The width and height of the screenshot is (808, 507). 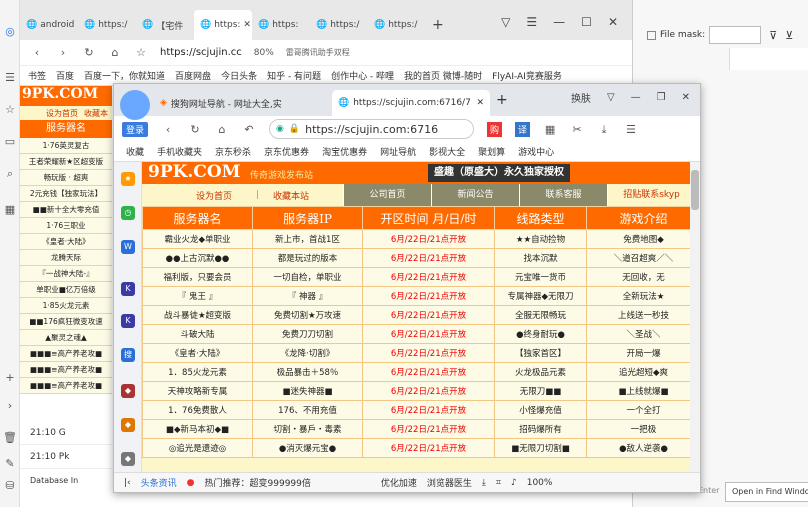 What do you see at coordinates (66, 242) in the screenshot?
I see `back-table-row: 《皇者·大陆》` at bounding box center [66, 242].